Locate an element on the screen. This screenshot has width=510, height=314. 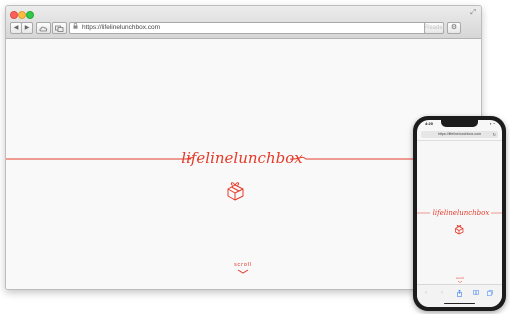
zoom-window-button is located at coordinates (30, 15).